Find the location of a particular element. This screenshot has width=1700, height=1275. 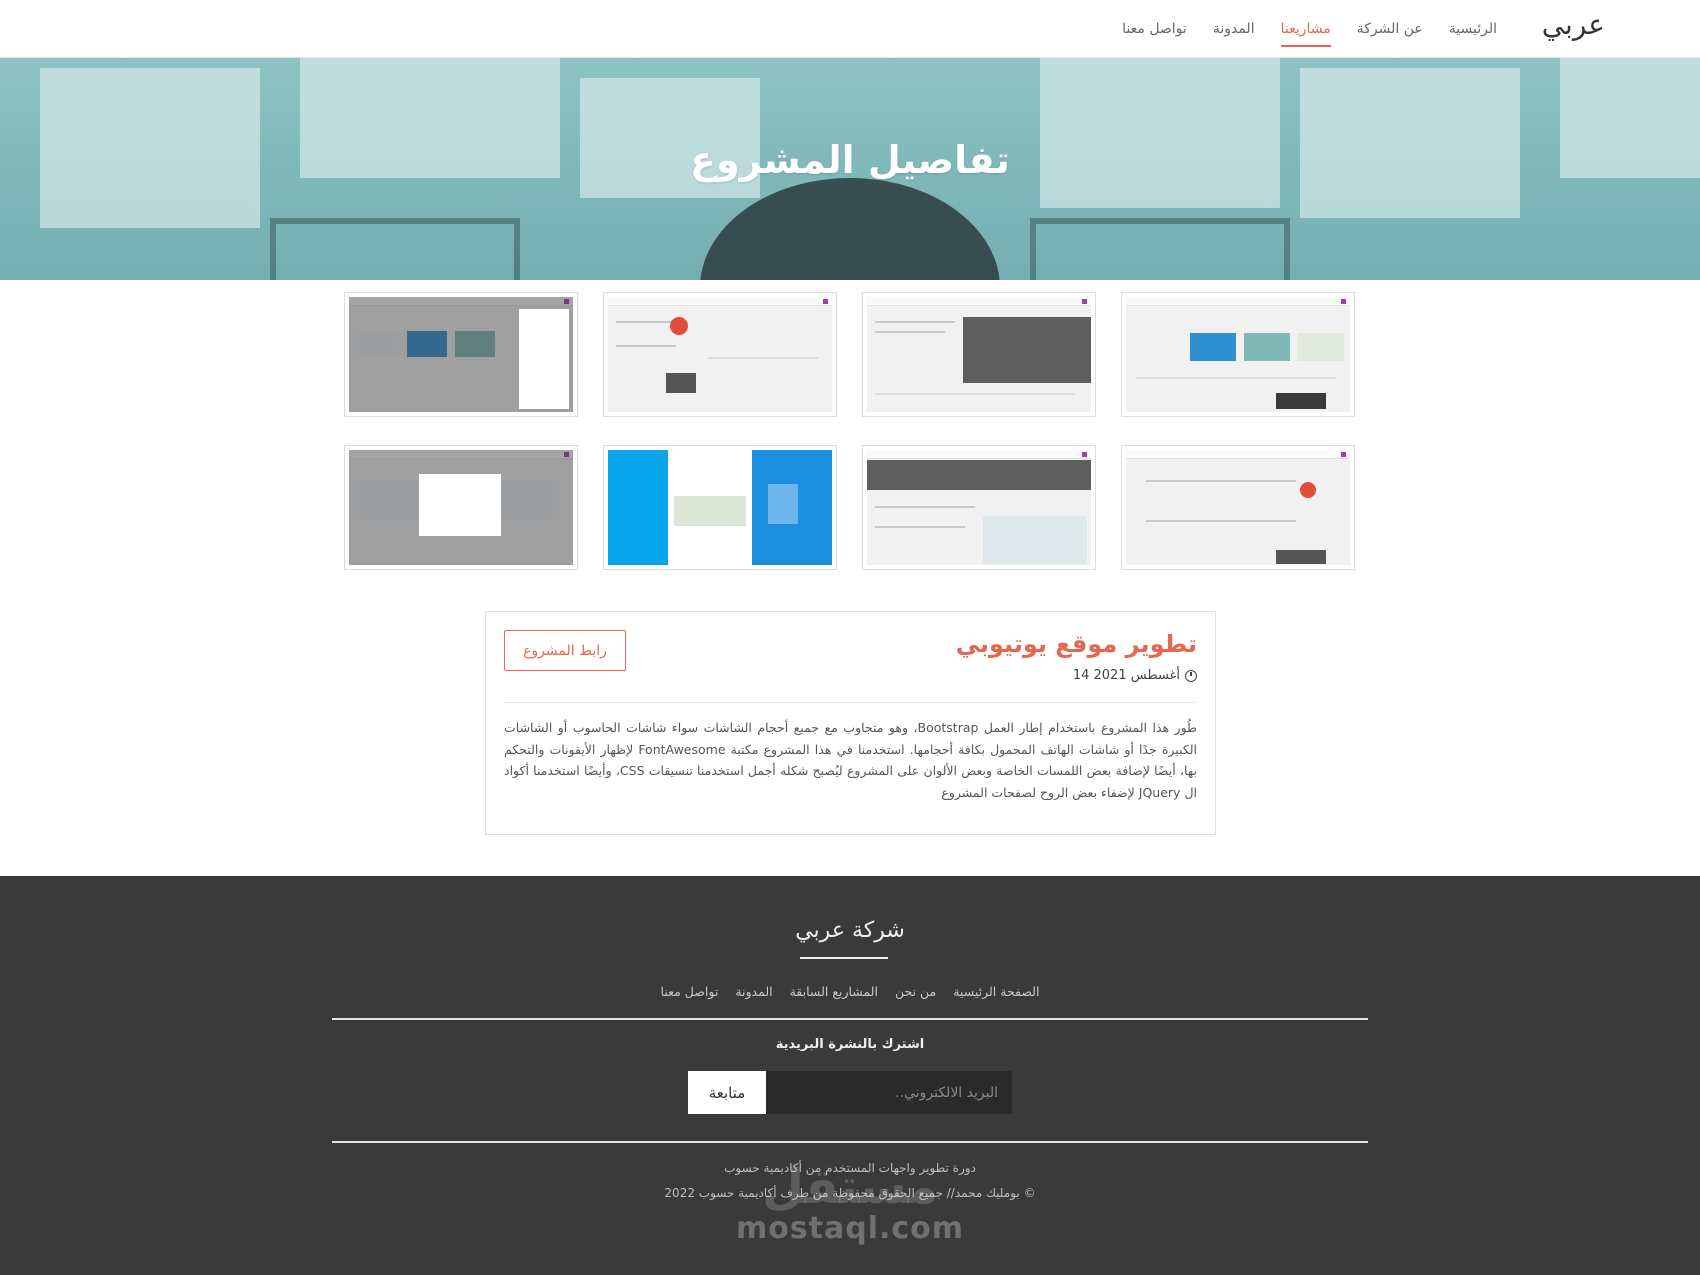

footer-link-blog: المدونة is located at coordinates (753, 991).